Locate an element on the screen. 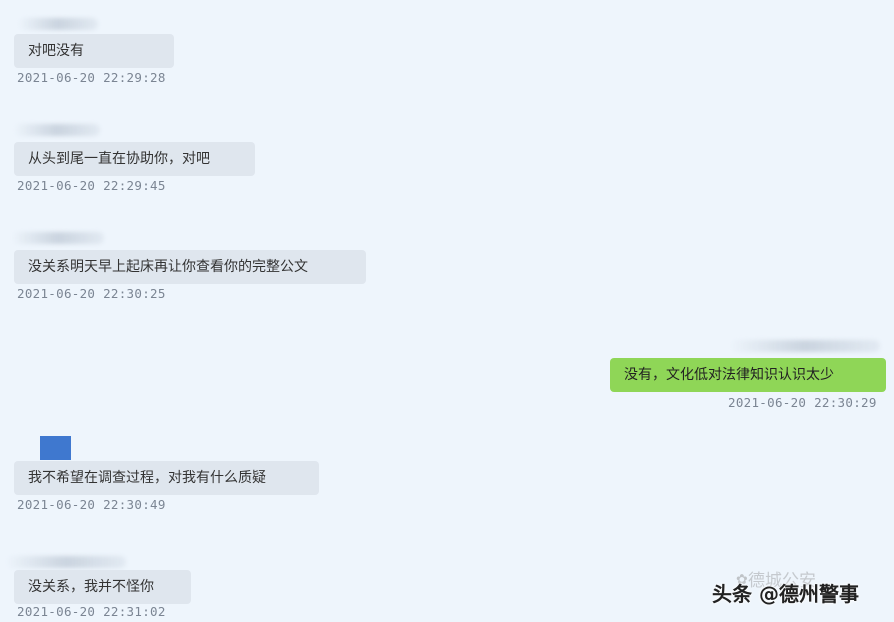 This screenshot has width=894, height=622. message-bubble: 没关系明天早上起床再让你查看你的完整公文 is located at coordinates (190, 267).